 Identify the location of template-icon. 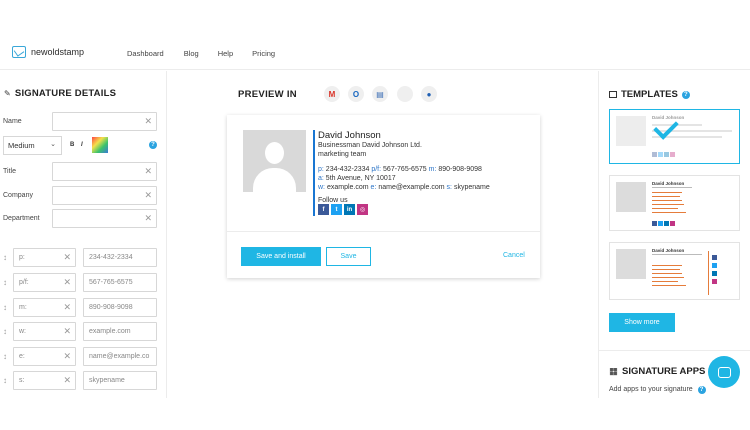
(613, 94).